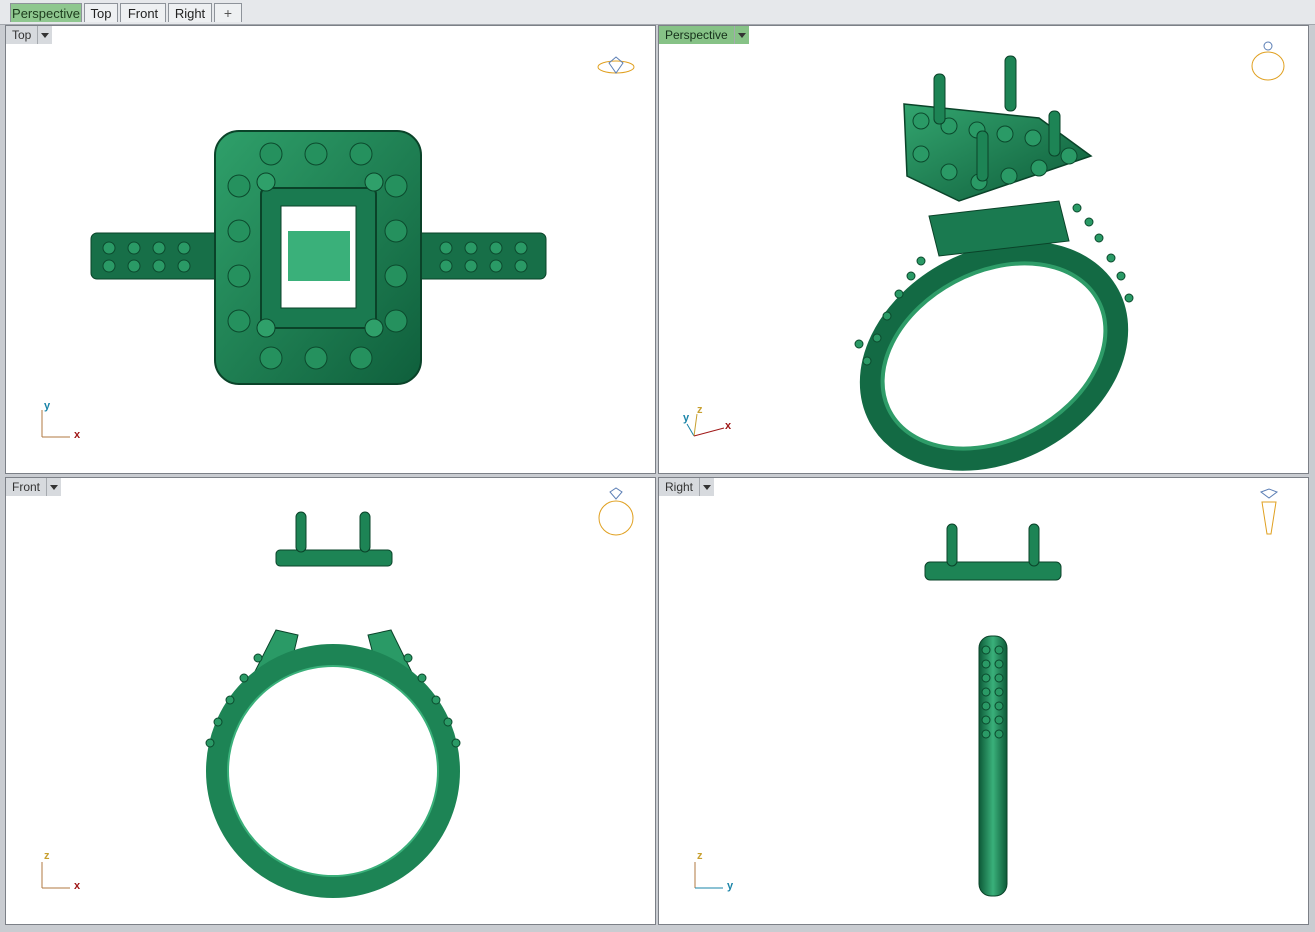 This screenshot has width=1315, height=932. What do you see at coordinates (22, 35) in the screenshot?
I see `viewport-title: Top` at bounding box center [22, 35].